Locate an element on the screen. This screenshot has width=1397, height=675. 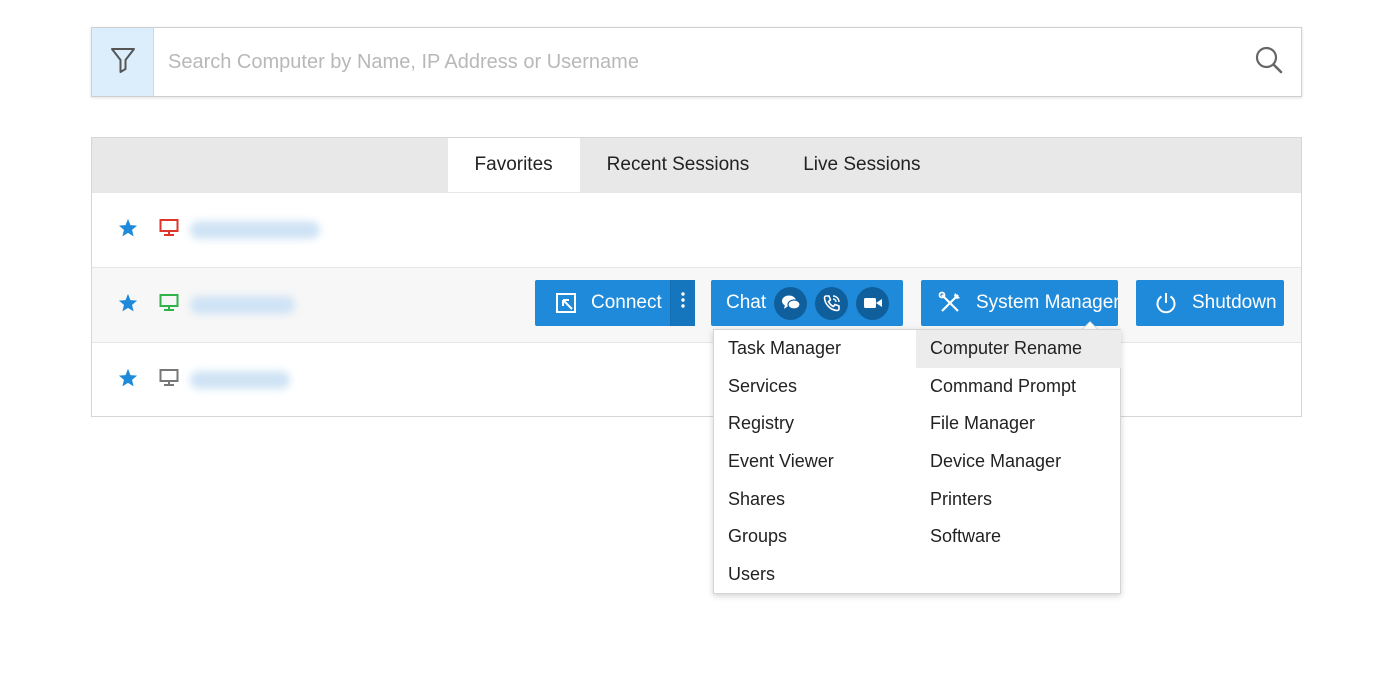
chat-label: Chat is located at coordinates (746, 302).